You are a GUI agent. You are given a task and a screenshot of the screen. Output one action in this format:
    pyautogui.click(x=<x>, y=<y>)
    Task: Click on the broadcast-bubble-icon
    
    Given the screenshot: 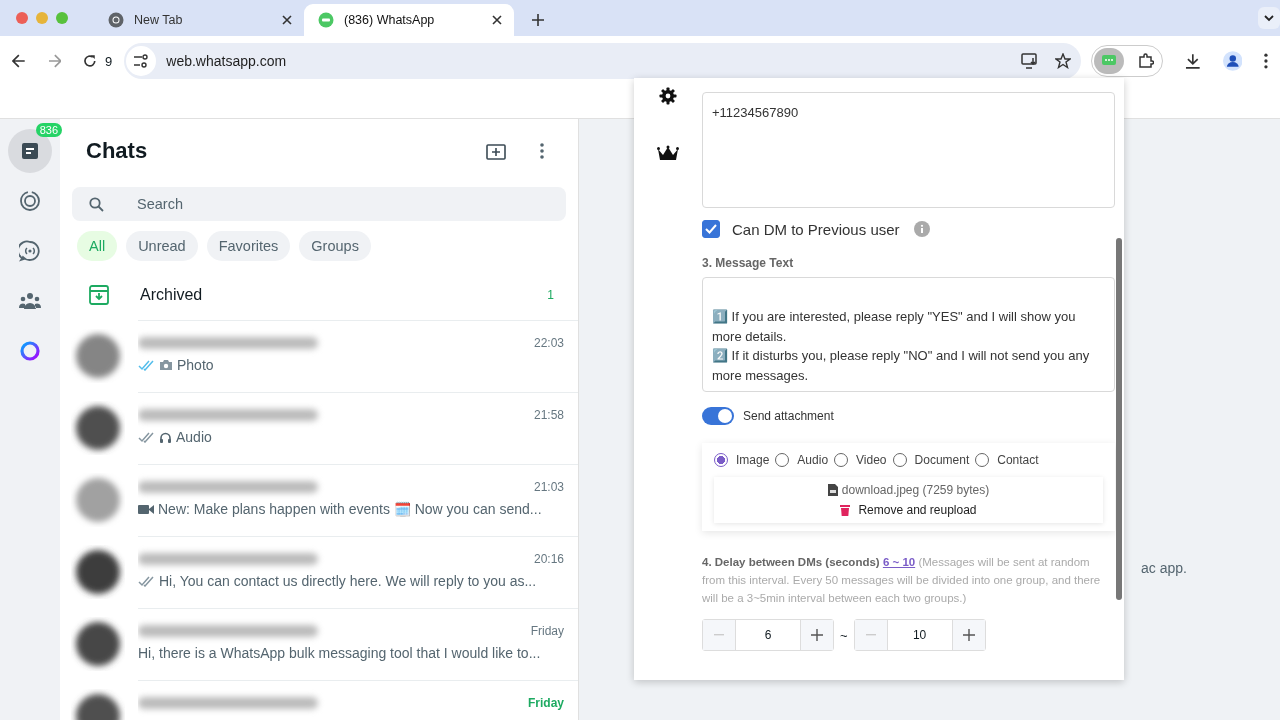 What is the action you would take?
    pyautogui.click(x=30, y=251)
    